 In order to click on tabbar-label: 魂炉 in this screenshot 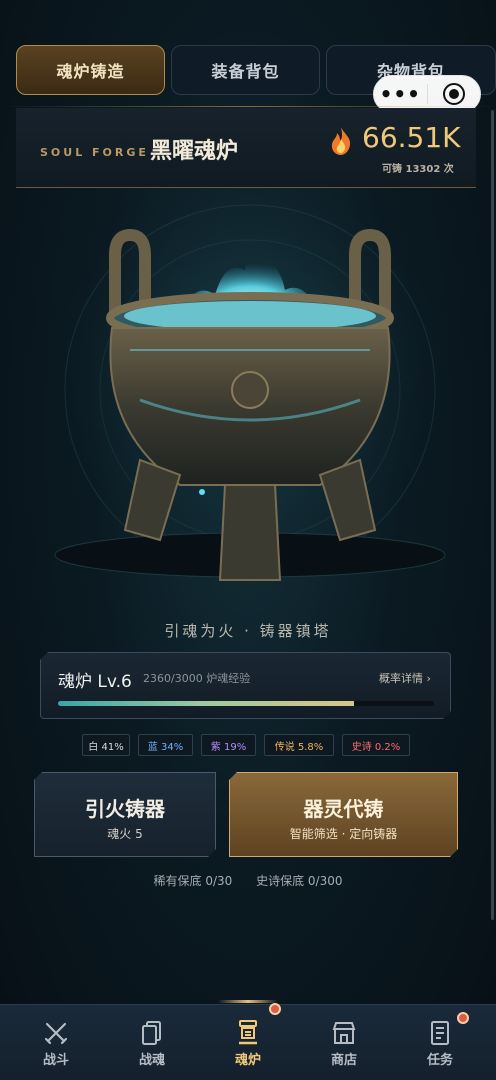, I will do `click(247, 1060)`.